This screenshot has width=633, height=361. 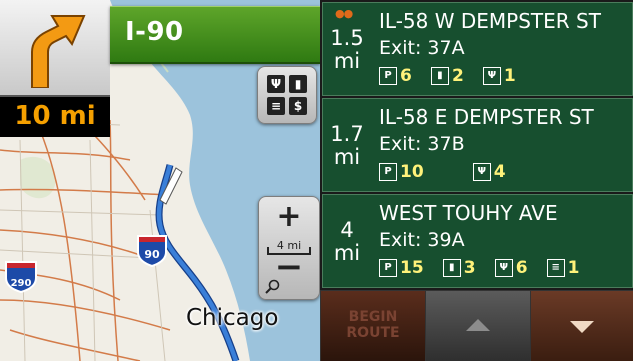 What do you see at coordinates (232, 318) in the screenshot?
I see `city-label: Chicago` at bounding box center [232, 318].